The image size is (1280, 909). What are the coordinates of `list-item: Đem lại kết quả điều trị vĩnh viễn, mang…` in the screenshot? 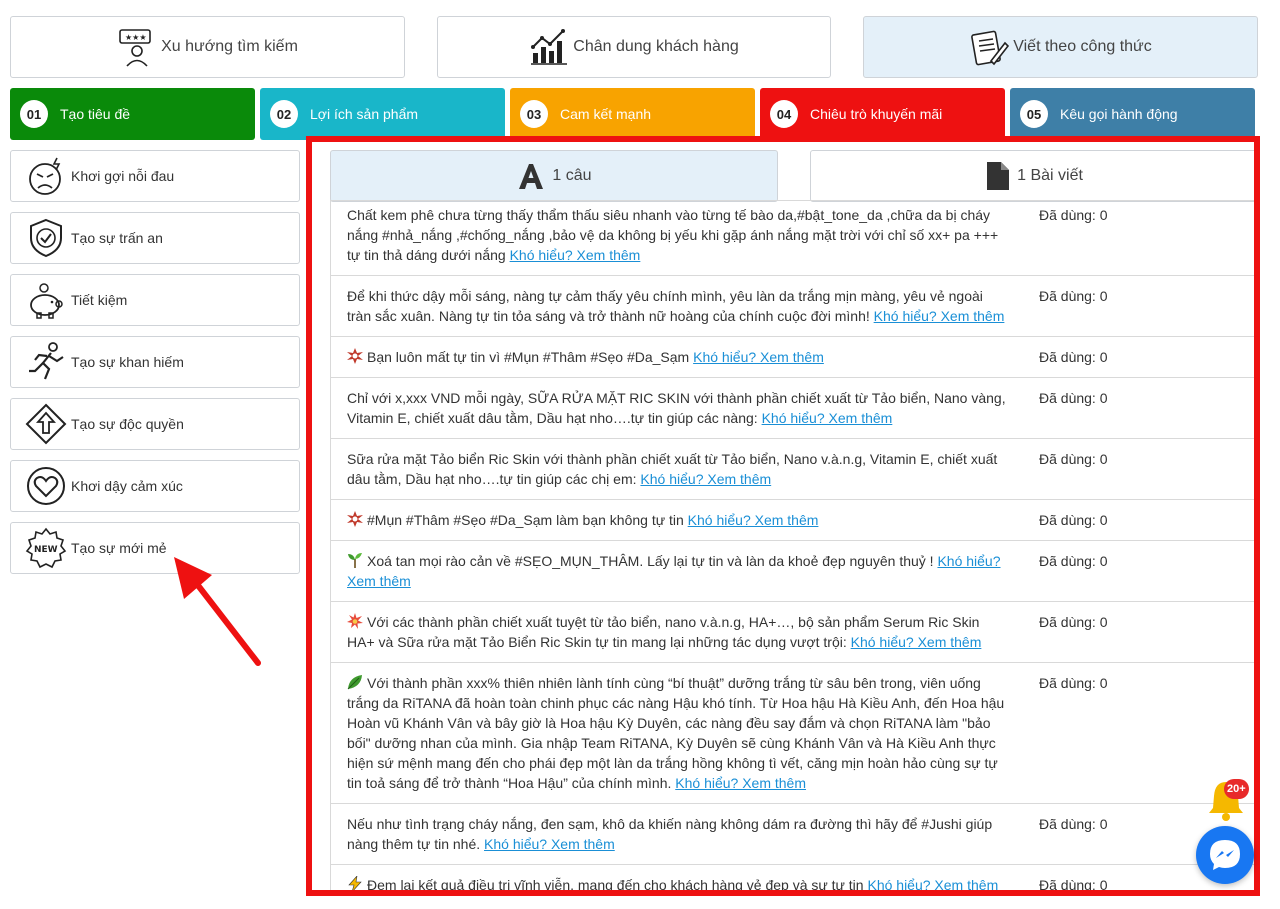 It's located at (792, 879).